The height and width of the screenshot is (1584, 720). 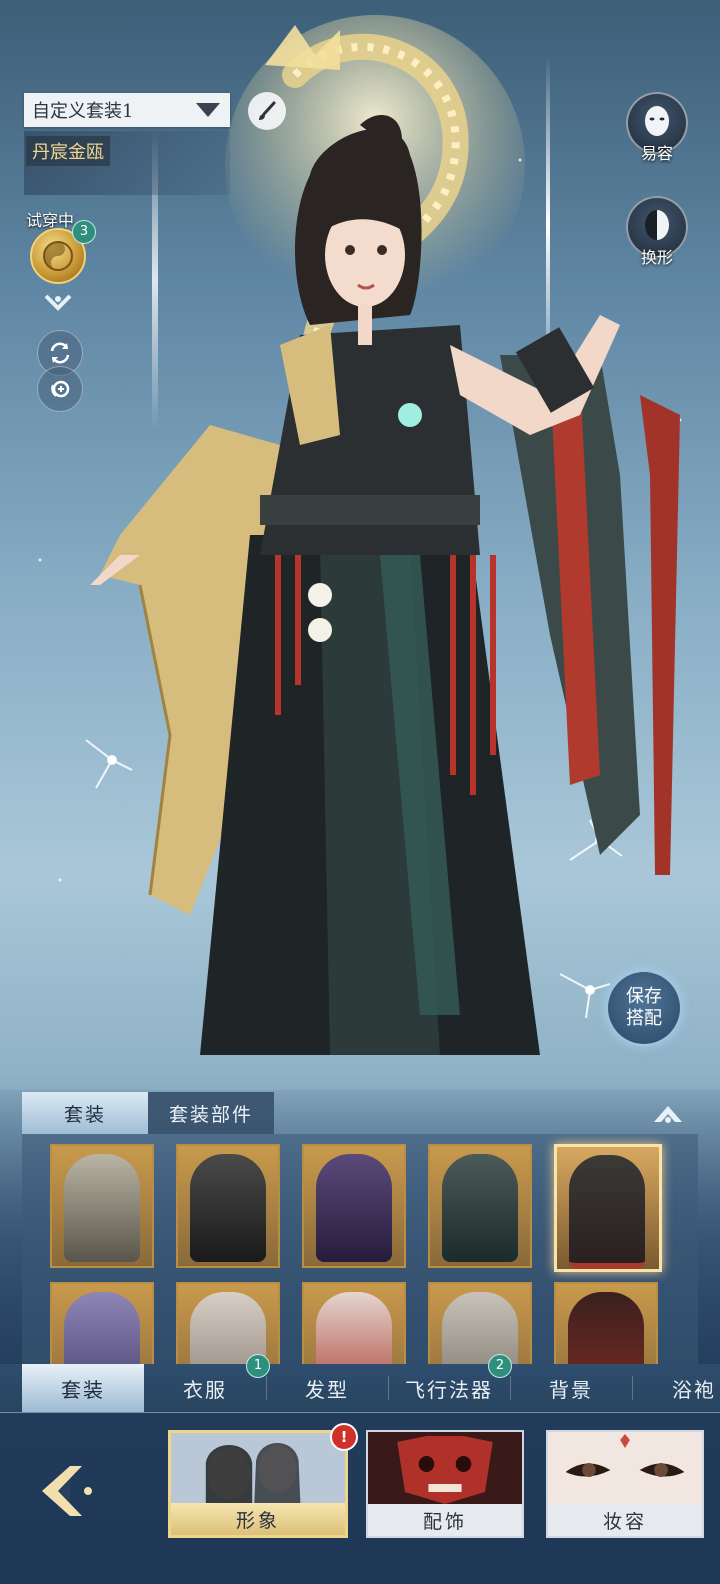 What do you see at coordinates (644, 1018) in the screenshot?
I see `save-line-2: 搭配` at bounding box center [644, 1018].